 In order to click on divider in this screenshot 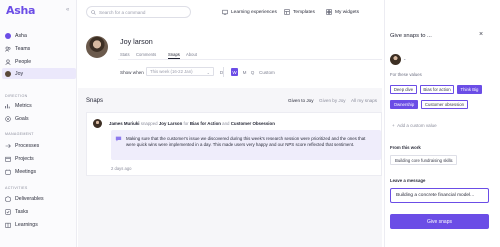, I will do `click(223, 72)`.